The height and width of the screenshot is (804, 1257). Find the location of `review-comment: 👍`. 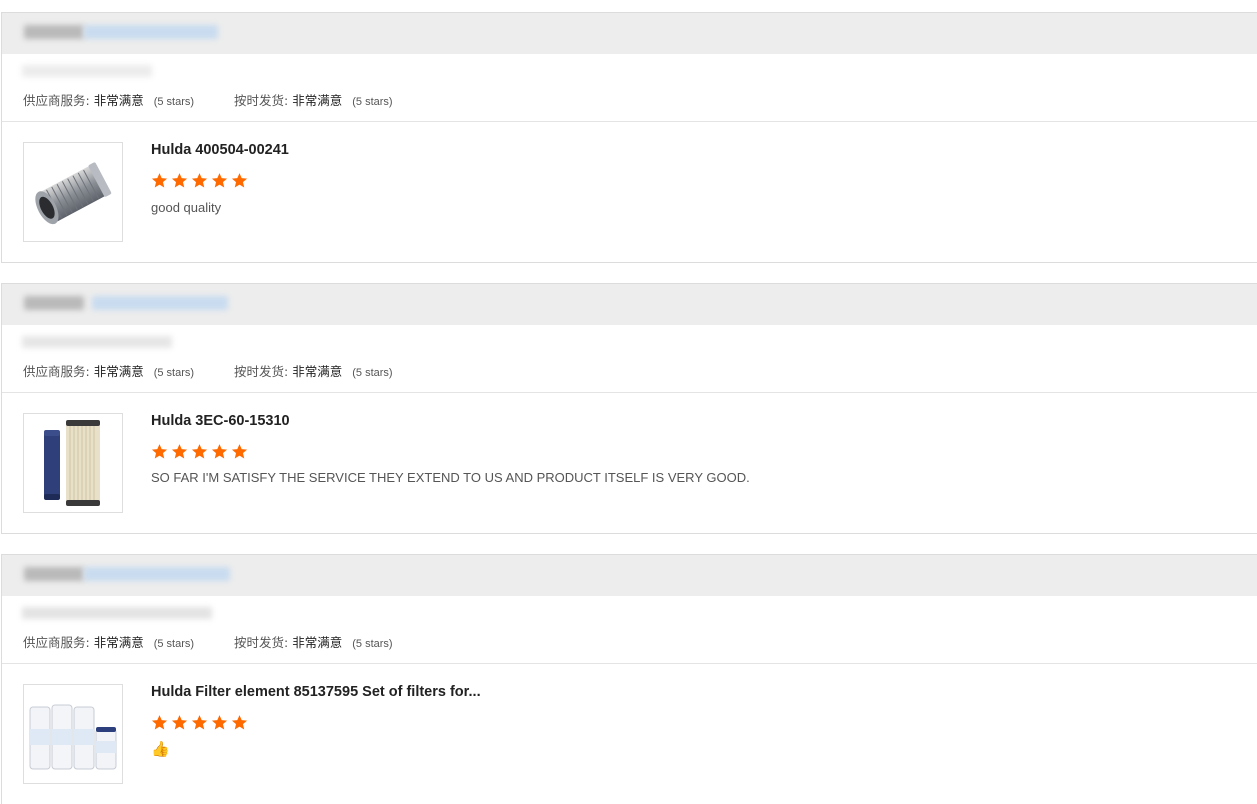

review-comment: 👍 is located at coordinates (160, 749).